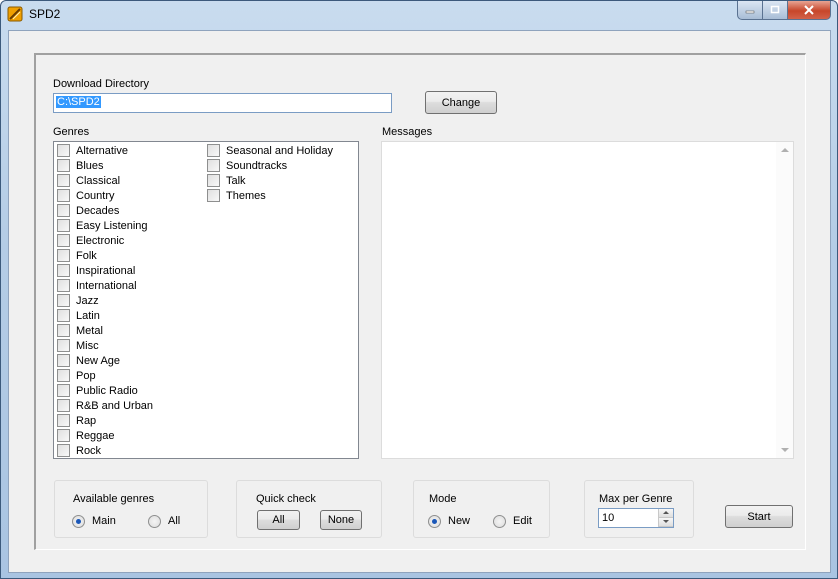  I want to click on quick-check-group: Quick check All None, so click(309, 509).